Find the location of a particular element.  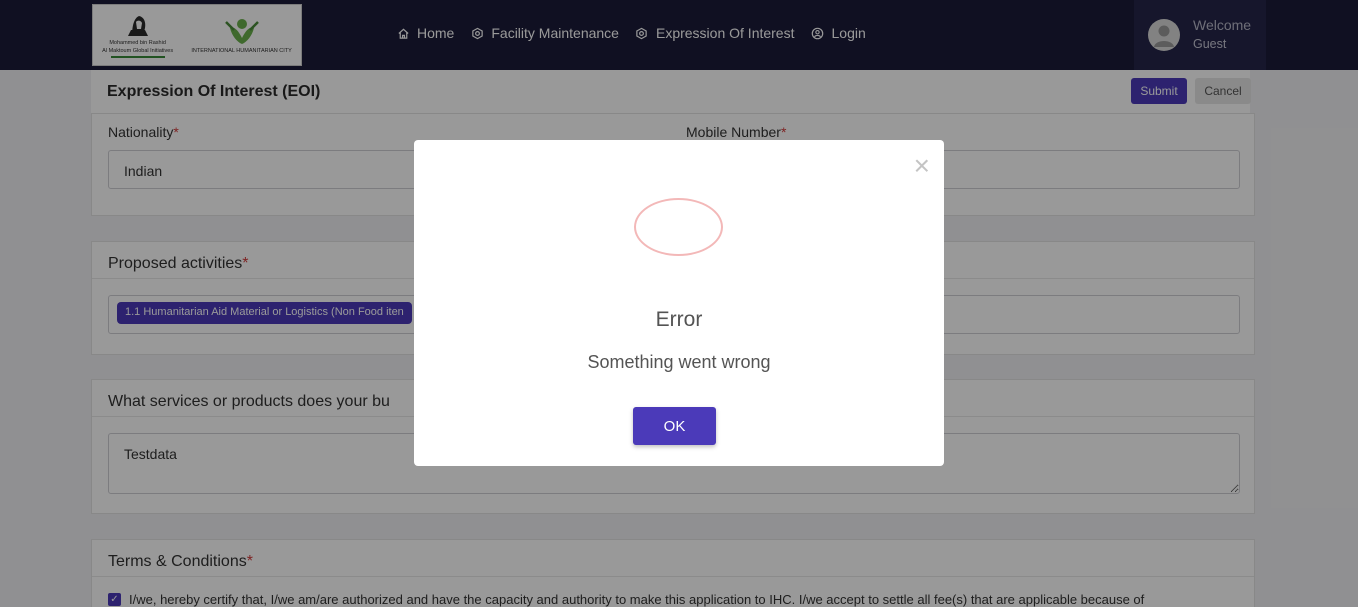

dialog-title: Error is located at coordinates (679, 319).